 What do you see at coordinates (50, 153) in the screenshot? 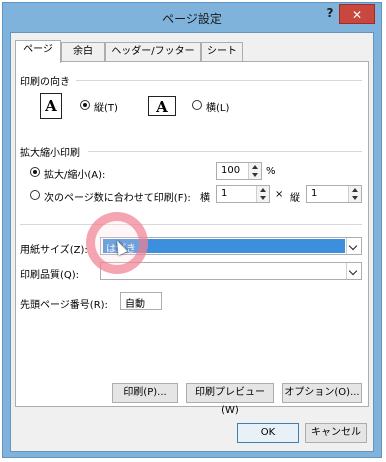
I see `scaling-heading: 拡大縮小印刷` at bounding box center [50, 153].